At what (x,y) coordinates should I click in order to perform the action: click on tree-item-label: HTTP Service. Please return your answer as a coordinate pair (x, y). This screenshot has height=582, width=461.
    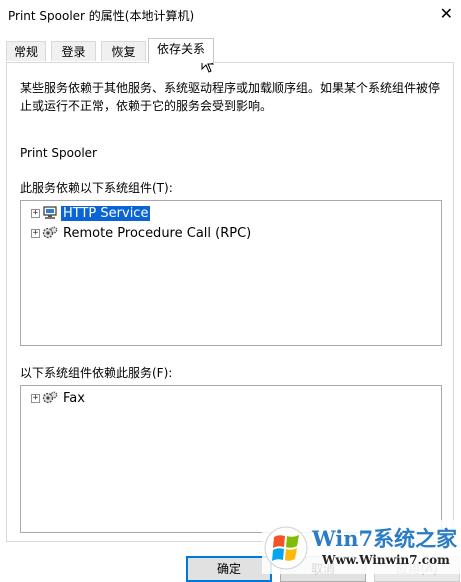
    Looking at the image, I should click on (106, 213).